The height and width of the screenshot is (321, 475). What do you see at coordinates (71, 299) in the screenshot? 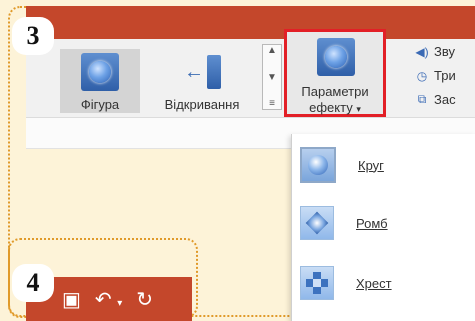
I see `save-icon: ▣` at bounding box center [71, 299].